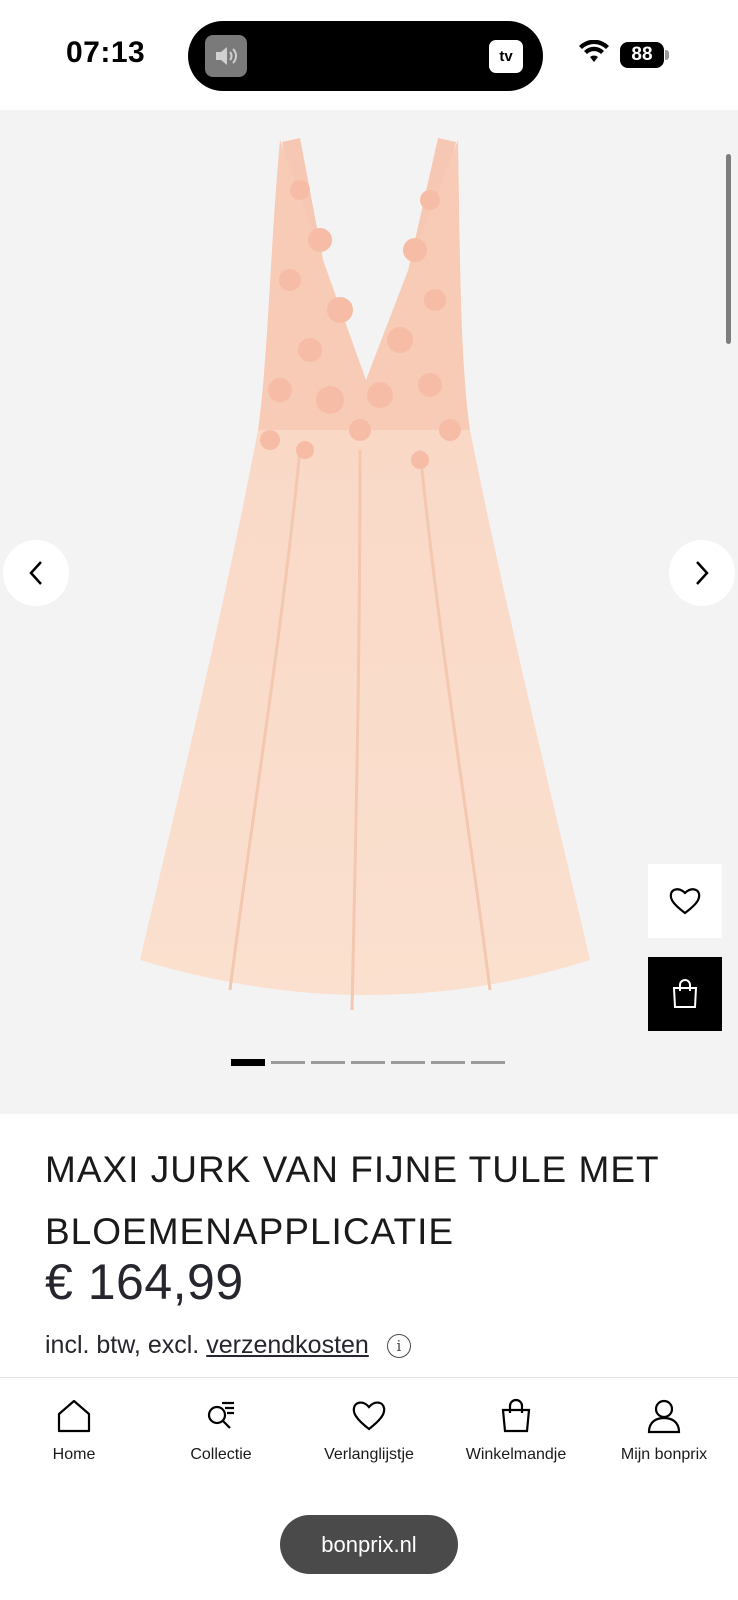 The image size is (738, 1600). What do you see at coordinates (122, 1345) in the screenshot?
I see `tax-text: incl. btw, excl.` at bounding box center [122, 1345].